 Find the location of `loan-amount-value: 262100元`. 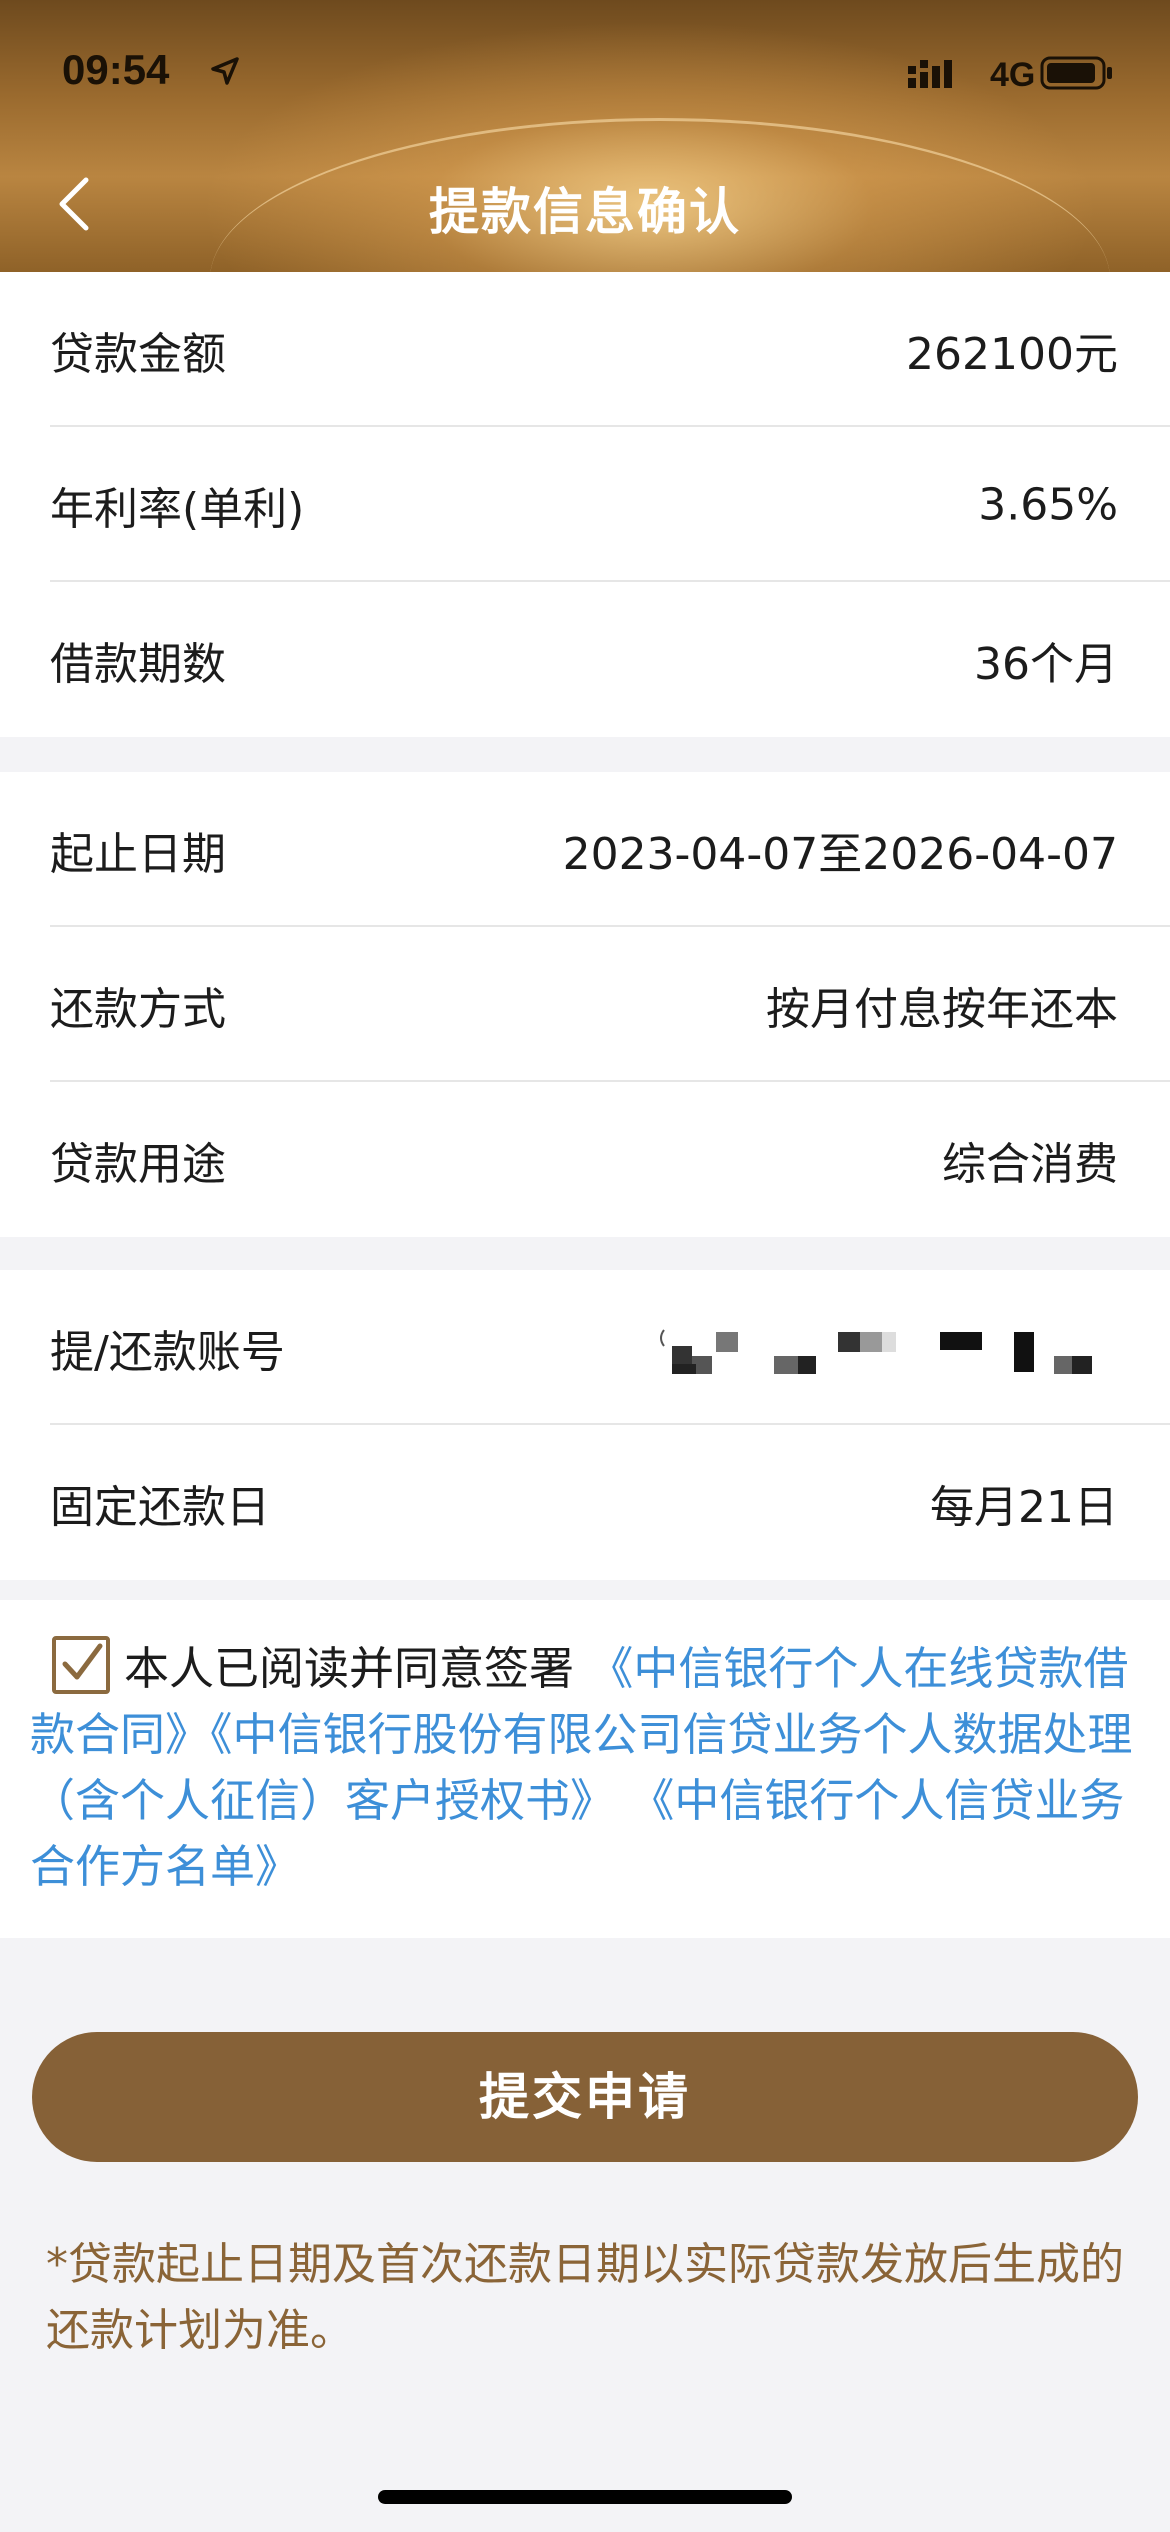

loan-amount-value: 262100元 is located at coordinates (1012, 354).